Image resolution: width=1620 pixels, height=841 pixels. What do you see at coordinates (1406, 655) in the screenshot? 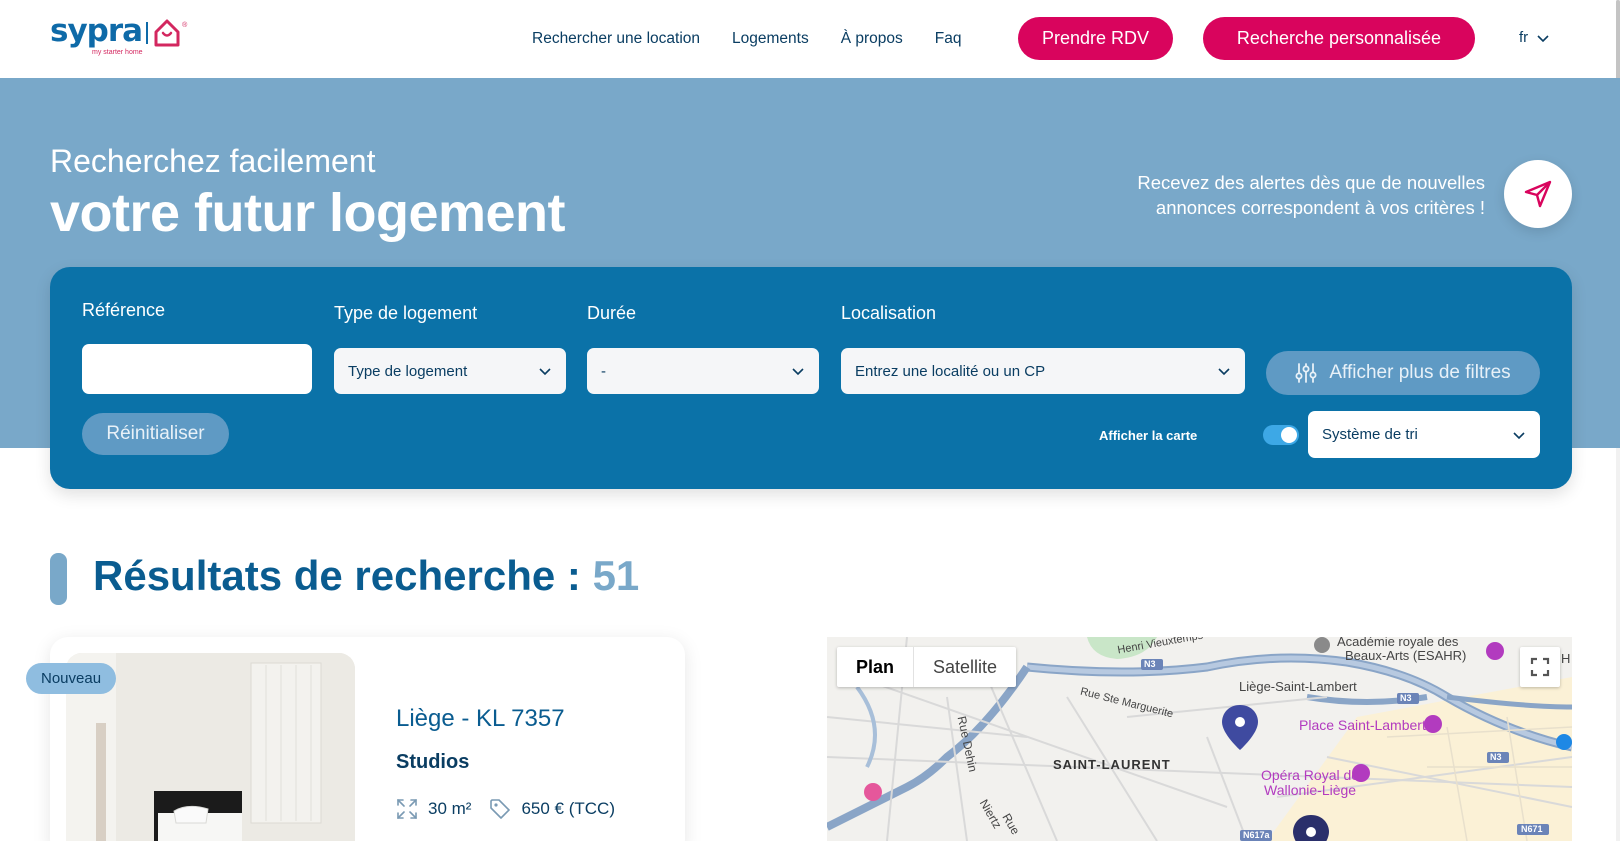
I see `map-label-academie-2: Beaux-Arts (ESAHR)` at bounding box center [1406, 655].